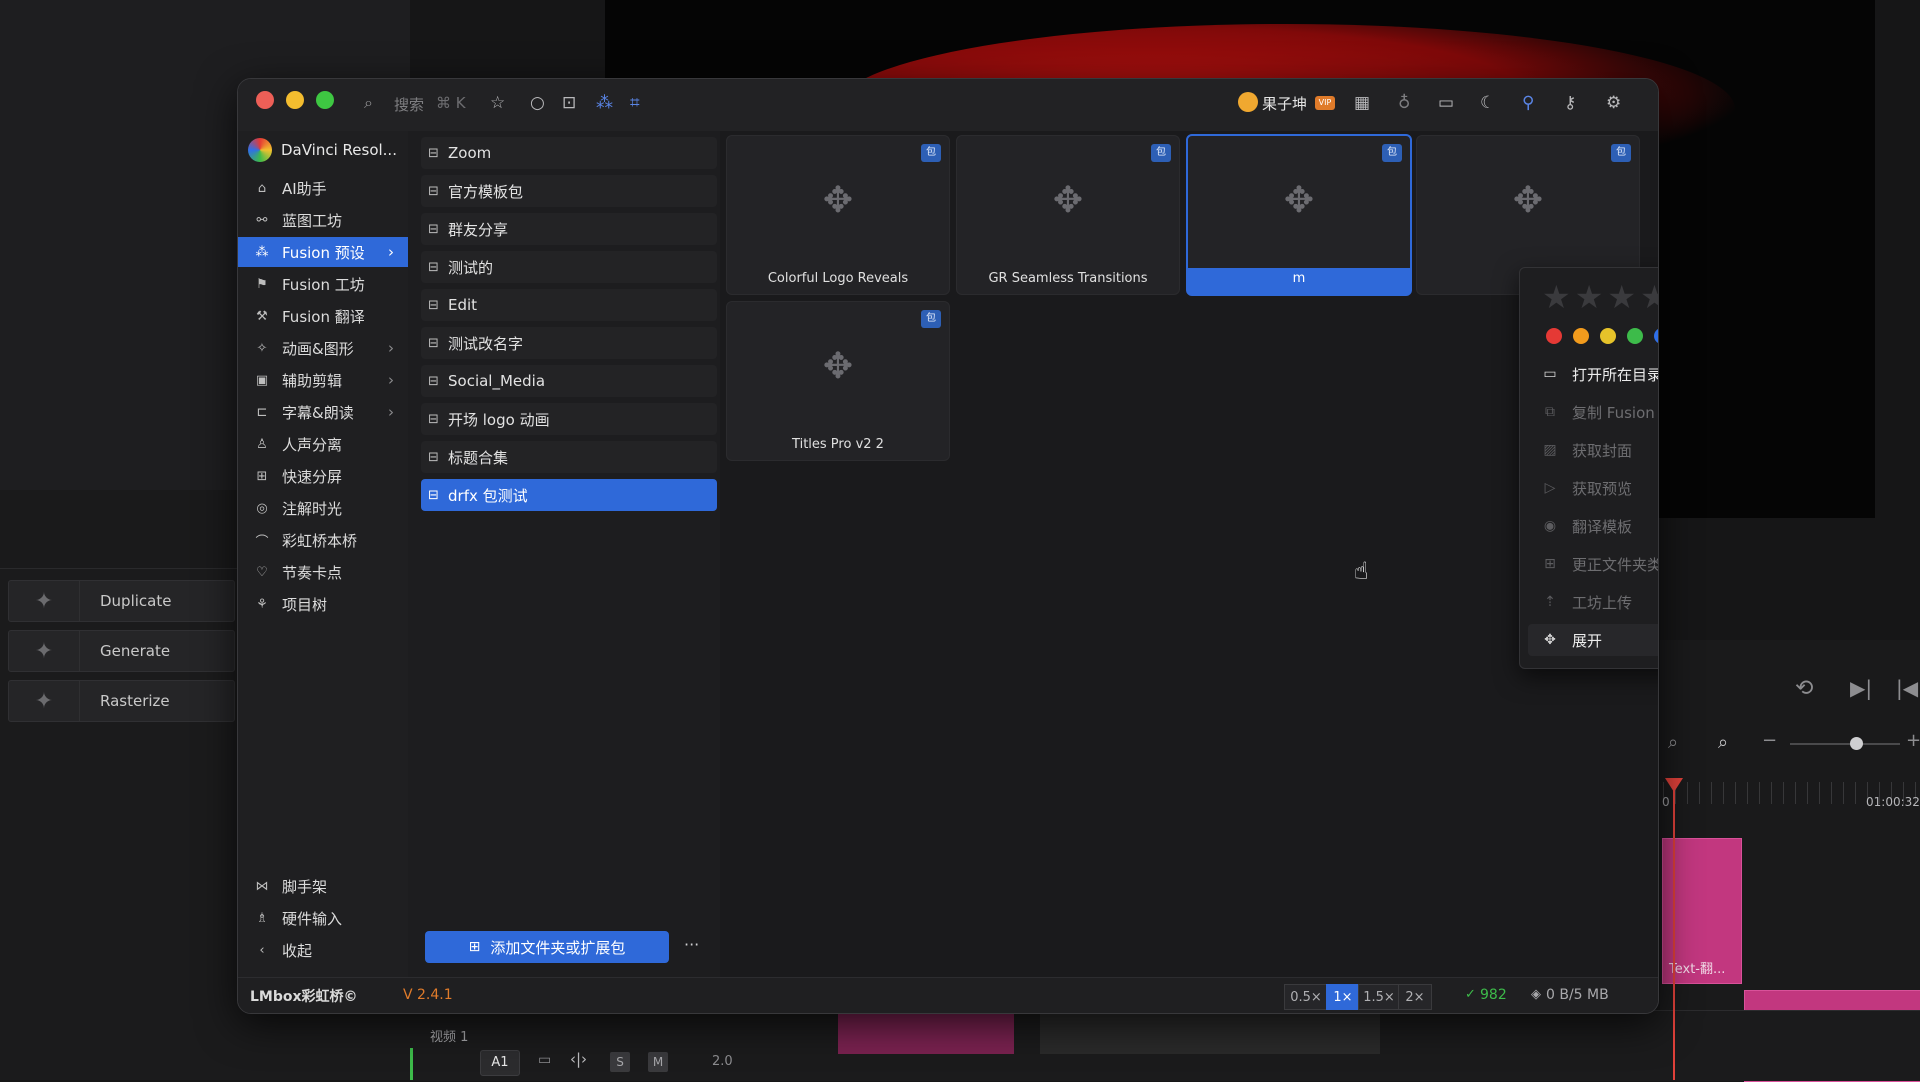 The image size is (1920, 1082). I want to click on sidebar-item-animation: ✧ 动画&图形 ›, so click(323, 348).